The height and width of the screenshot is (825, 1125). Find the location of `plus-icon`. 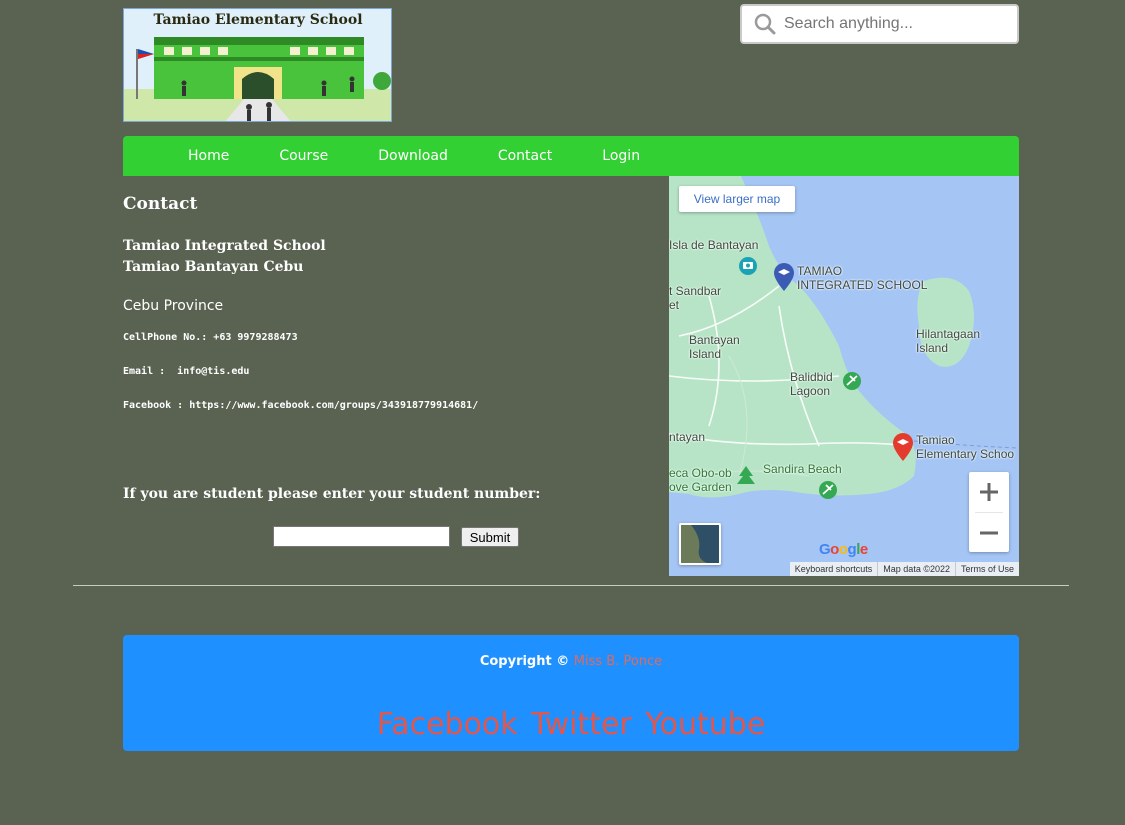

plus-icon is located at coordinates (989, 492).